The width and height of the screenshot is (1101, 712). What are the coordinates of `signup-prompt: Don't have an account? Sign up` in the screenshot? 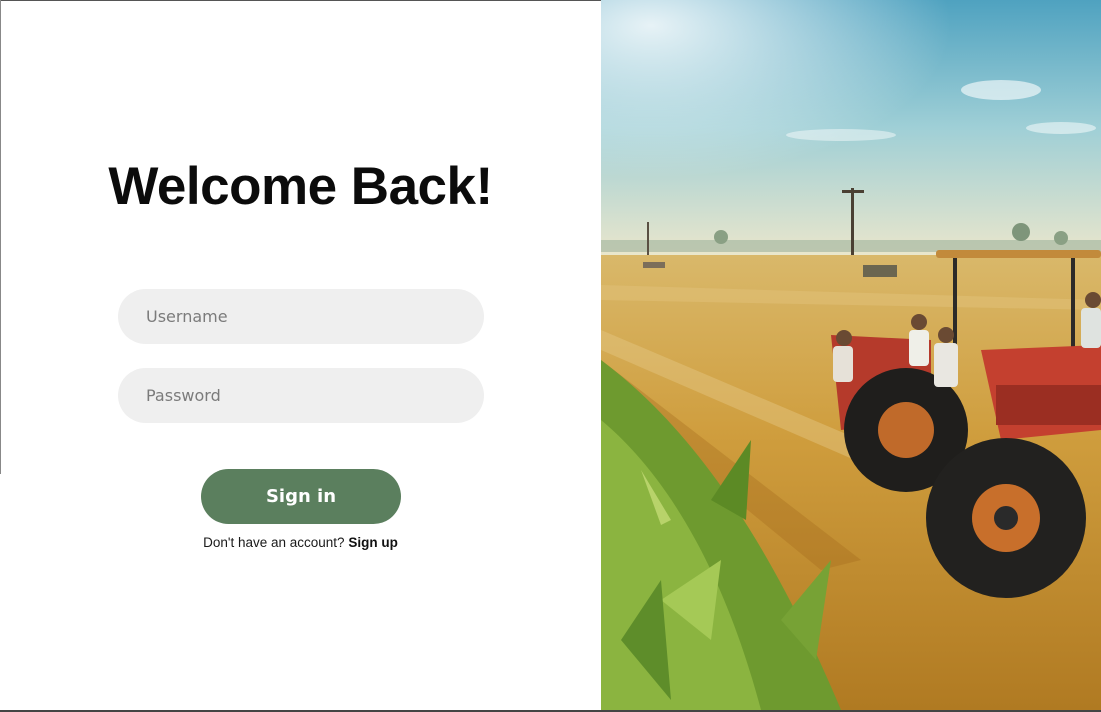 It's located at (300, 542).